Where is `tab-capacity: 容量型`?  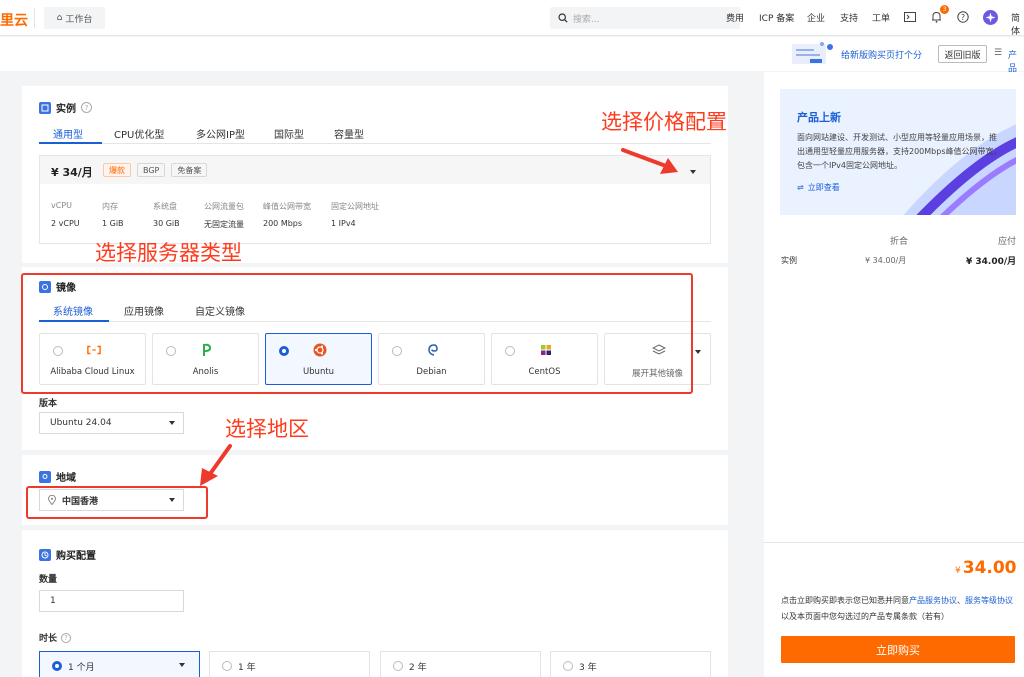 tab-capacity: 容量型 is located at coordinates (349, 133).